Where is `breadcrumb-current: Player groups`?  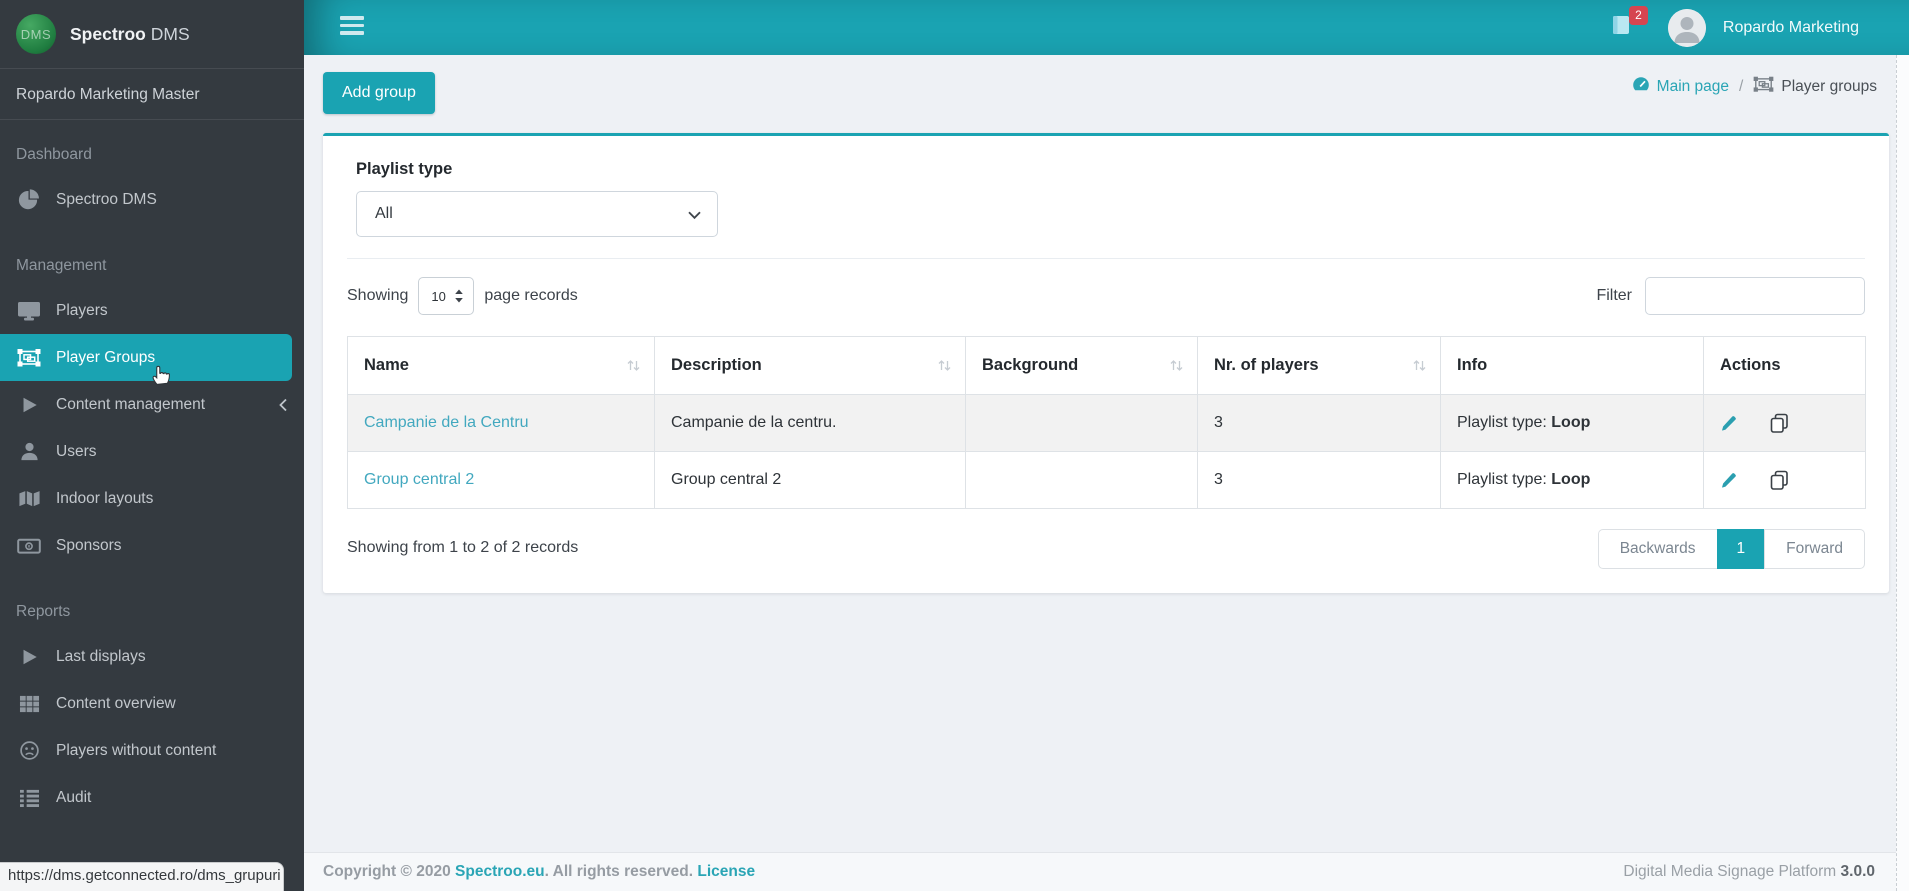 breadcrumb-current: Player groups is located at coordinates (1815, 86).